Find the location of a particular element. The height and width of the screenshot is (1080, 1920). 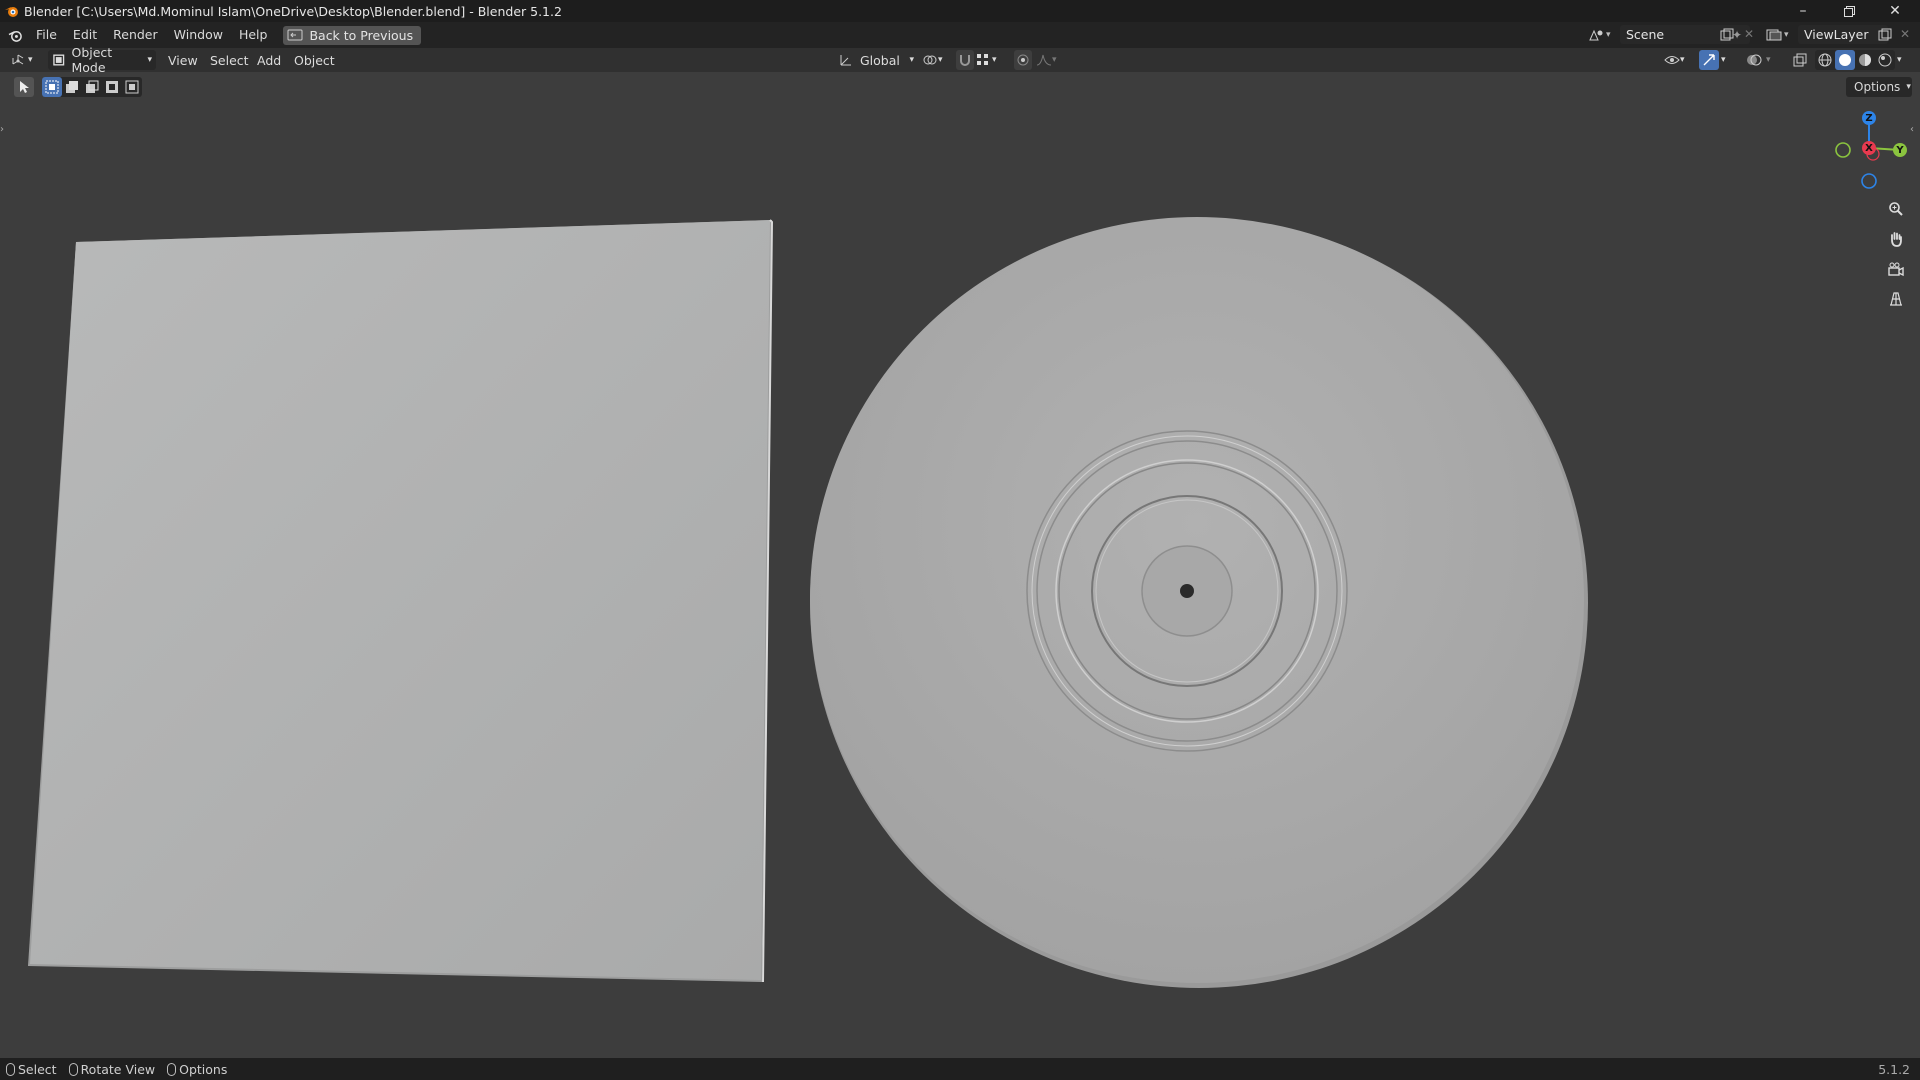

select-invert-button is located at coordinates (112, 87).